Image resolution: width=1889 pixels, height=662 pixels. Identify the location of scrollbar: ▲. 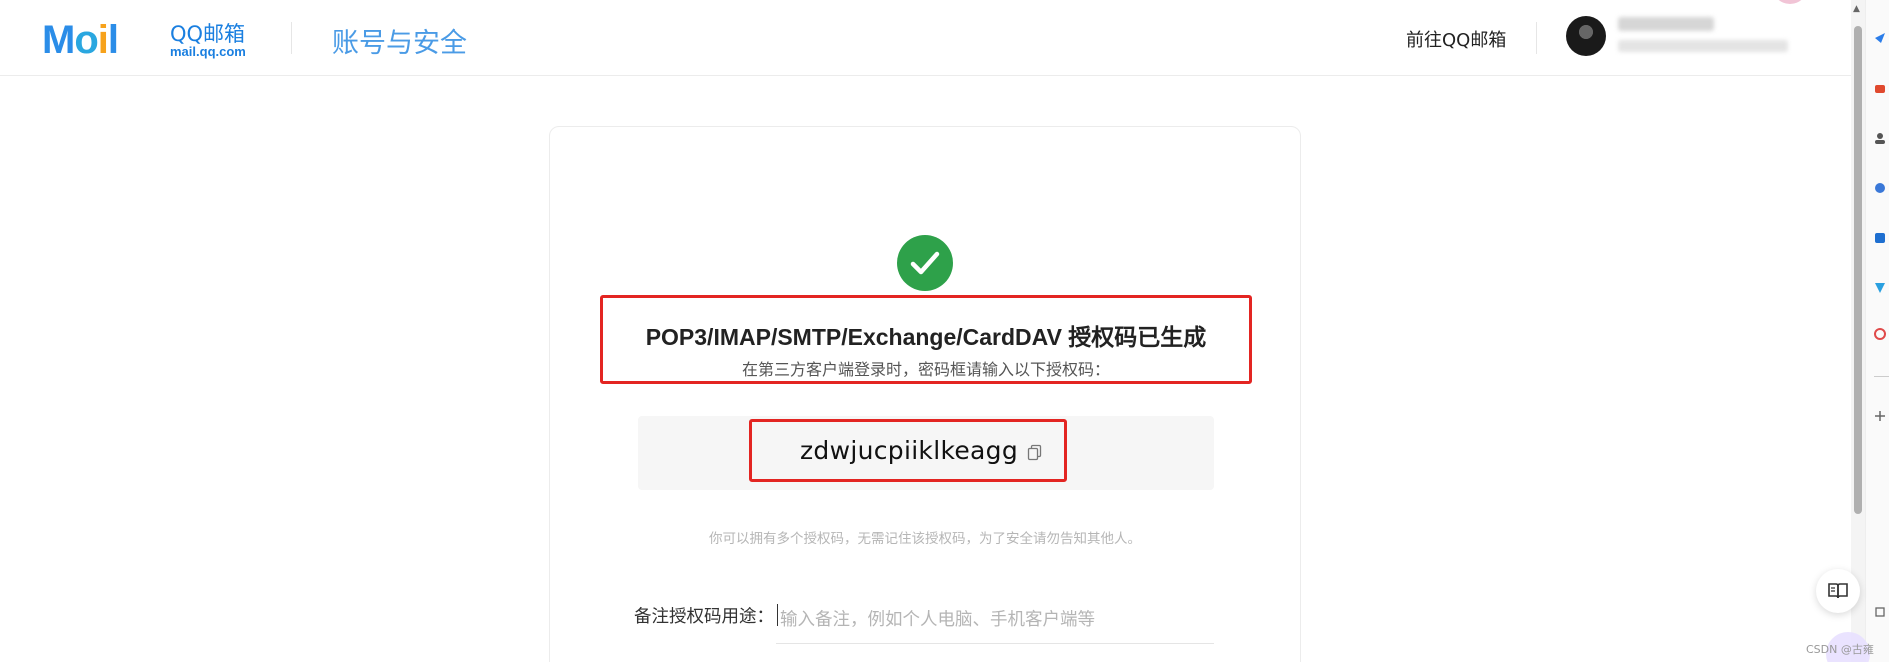
(1858, 331).